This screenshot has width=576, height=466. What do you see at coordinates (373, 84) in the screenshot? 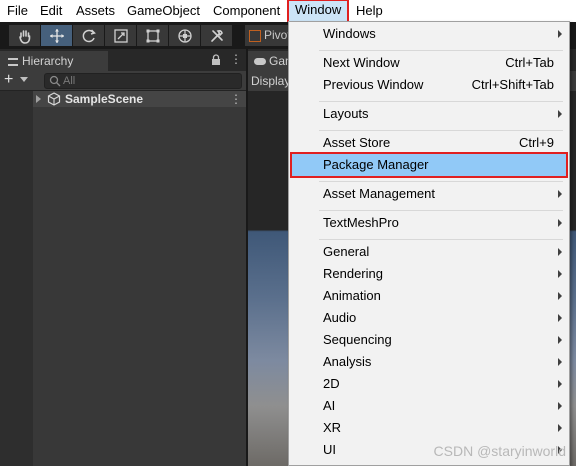
I see `previous-window-label: Previous Window` at bounding box center [373, 84].